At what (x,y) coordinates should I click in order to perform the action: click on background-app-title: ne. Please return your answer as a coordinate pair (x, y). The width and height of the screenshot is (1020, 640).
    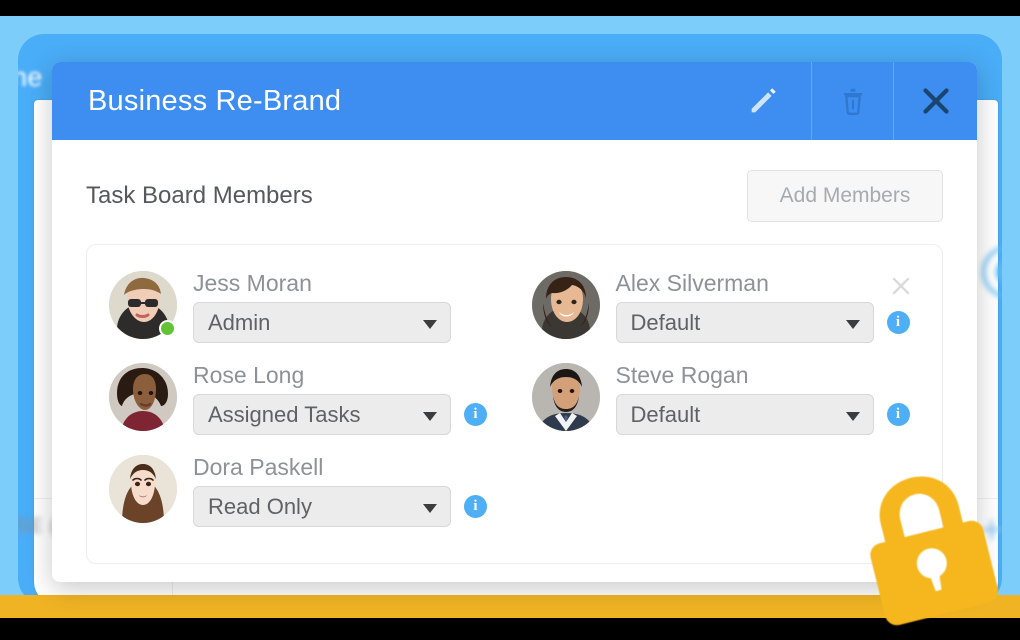
    Looking at the image, I should click on (30, 77).